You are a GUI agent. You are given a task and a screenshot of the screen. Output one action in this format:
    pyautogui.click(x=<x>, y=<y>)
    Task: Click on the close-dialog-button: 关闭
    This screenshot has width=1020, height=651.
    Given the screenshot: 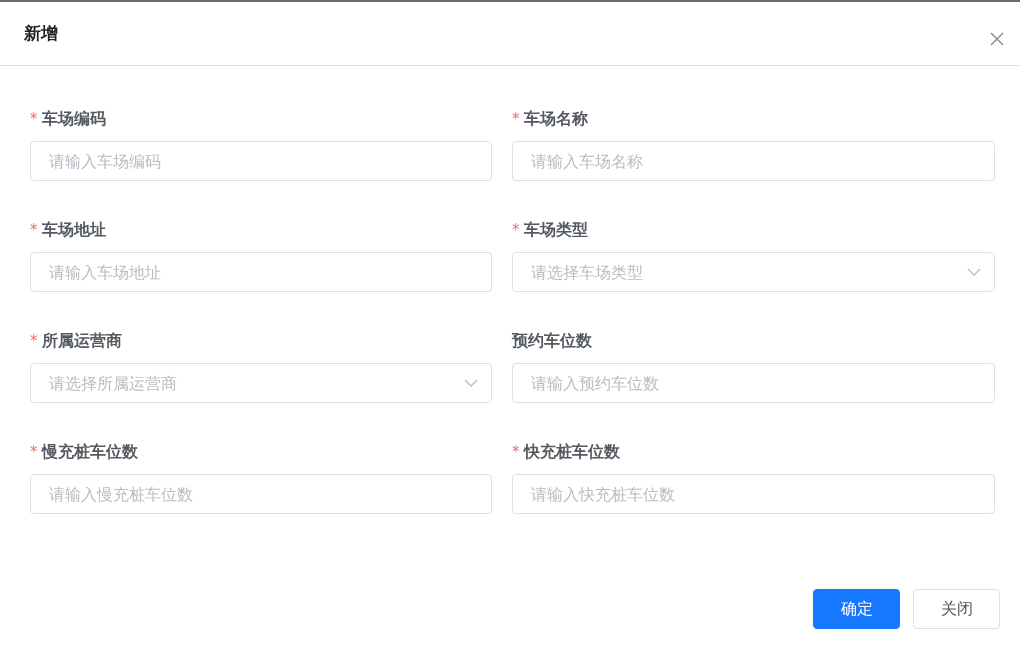 What is the action you would take?
    pyautogui.click(x=956, y=609)
    